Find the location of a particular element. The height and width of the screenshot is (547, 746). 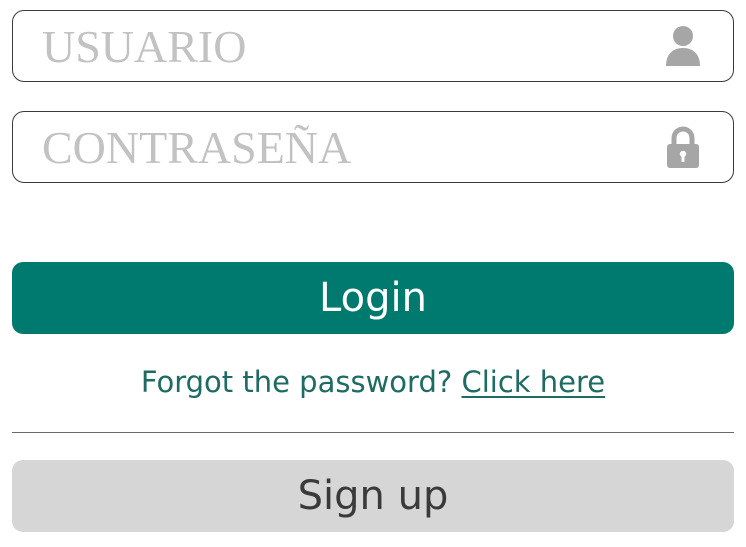

user-icon is located at coordinates (683, 46).